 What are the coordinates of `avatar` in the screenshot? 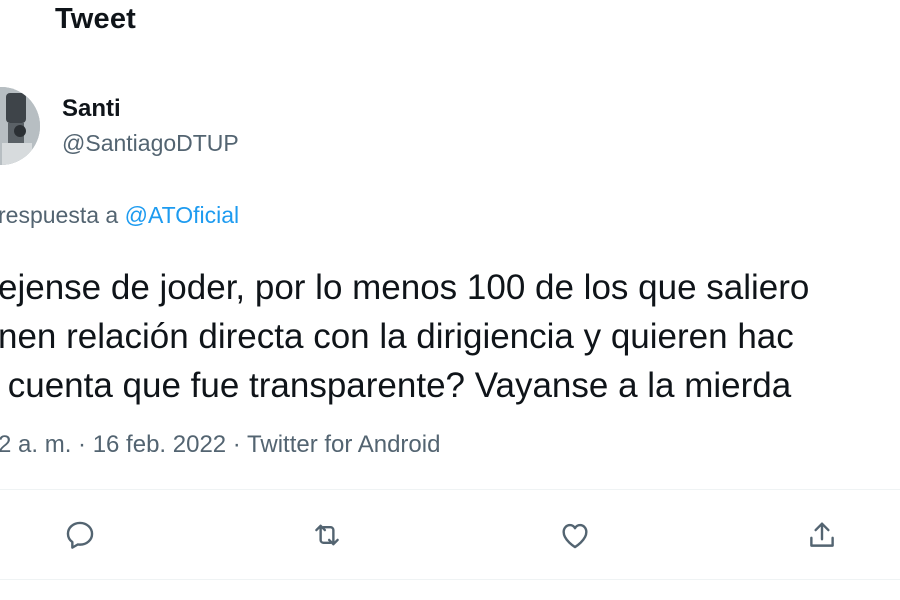 It's located at (20, 126).